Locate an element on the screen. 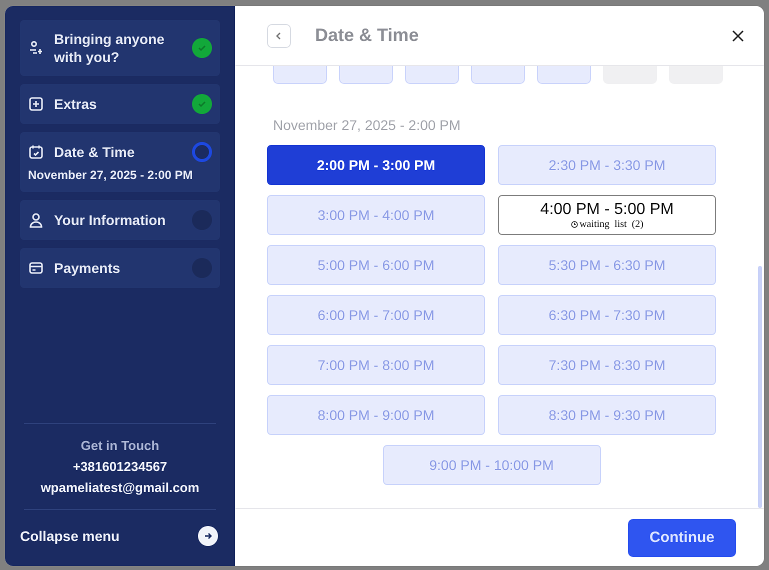 The image size is (769, 570). time-slot: 5:30 PM - 6:30 PM is located at coordinates (607, 265).